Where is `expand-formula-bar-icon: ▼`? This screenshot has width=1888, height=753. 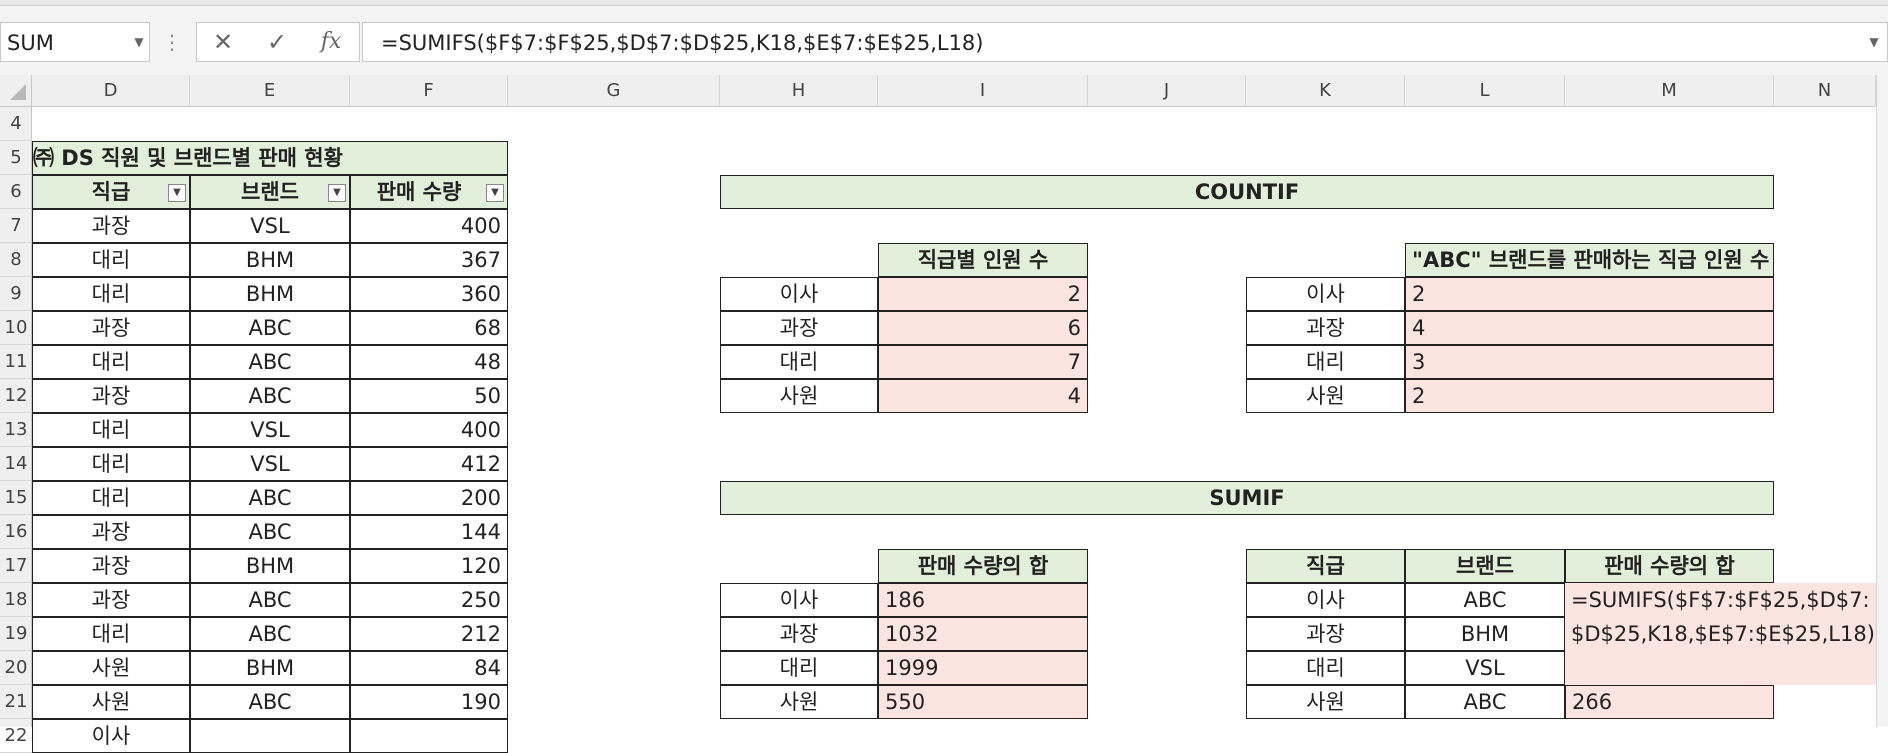 expand-formula-bar-icon: ▼ is located at coordinates (1874, 42).